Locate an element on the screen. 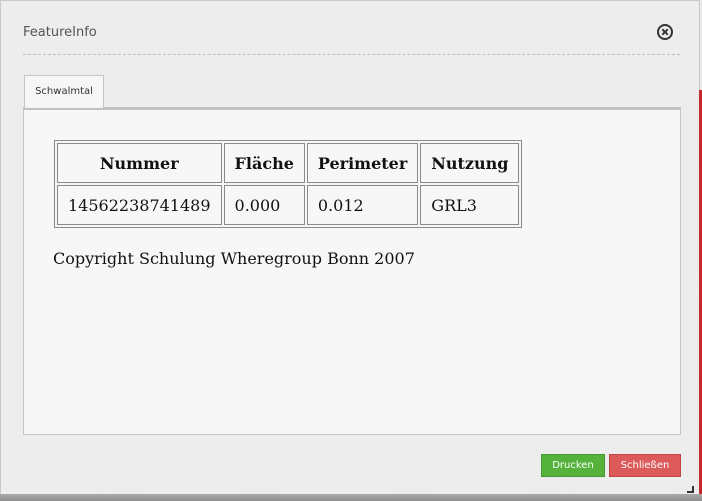 The image size is (702, 501). cell-nummer: 14562238741489 is located at coordinates (139, 205).